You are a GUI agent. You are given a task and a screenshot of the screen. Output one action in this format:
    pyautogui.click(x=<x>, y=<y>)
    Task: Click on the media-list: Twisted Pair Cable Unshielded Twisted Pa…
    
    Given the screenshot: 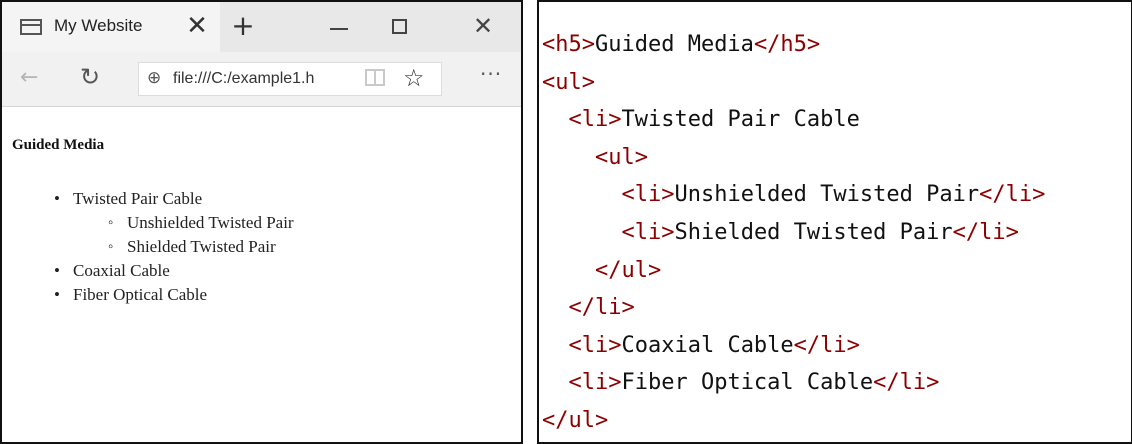 What is the action you would take?
    pyautogui.click(x=148, y=247)
    